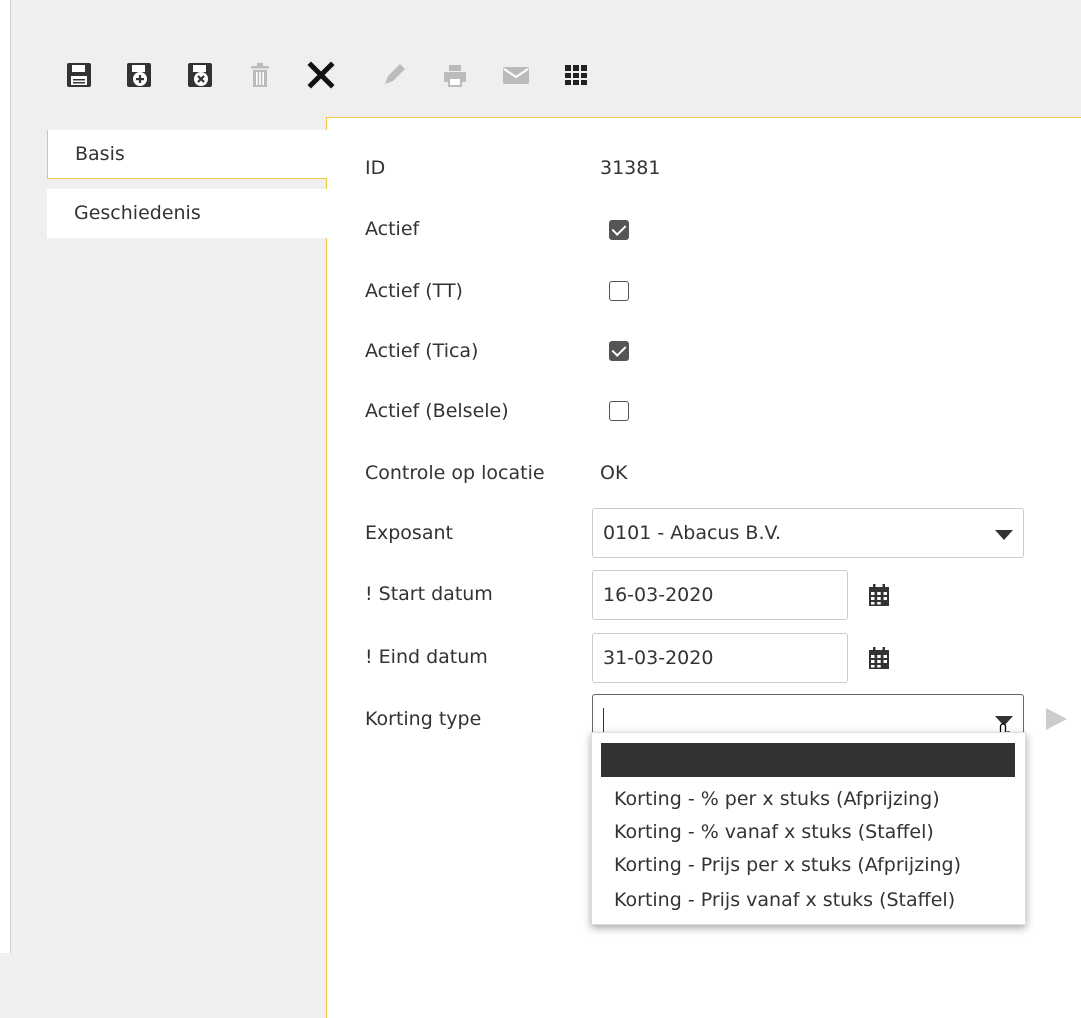 This screenshot has height=1018, width=1081. What do you see at coordinates (619, 230) in the screenshot?
I see `actief-checkbox` at bounding box center [619, 230].